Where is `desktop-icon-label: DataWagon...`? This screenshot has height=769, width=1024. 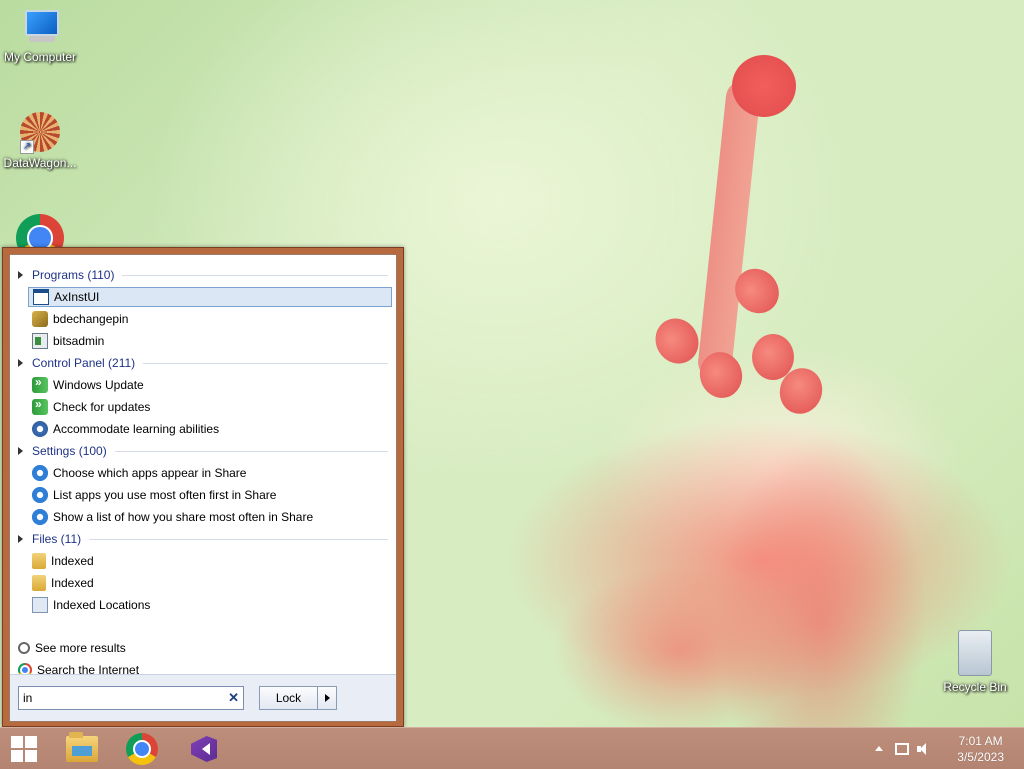 desktop-icon-label: DataWagon... is located at coordinates (40, 163).